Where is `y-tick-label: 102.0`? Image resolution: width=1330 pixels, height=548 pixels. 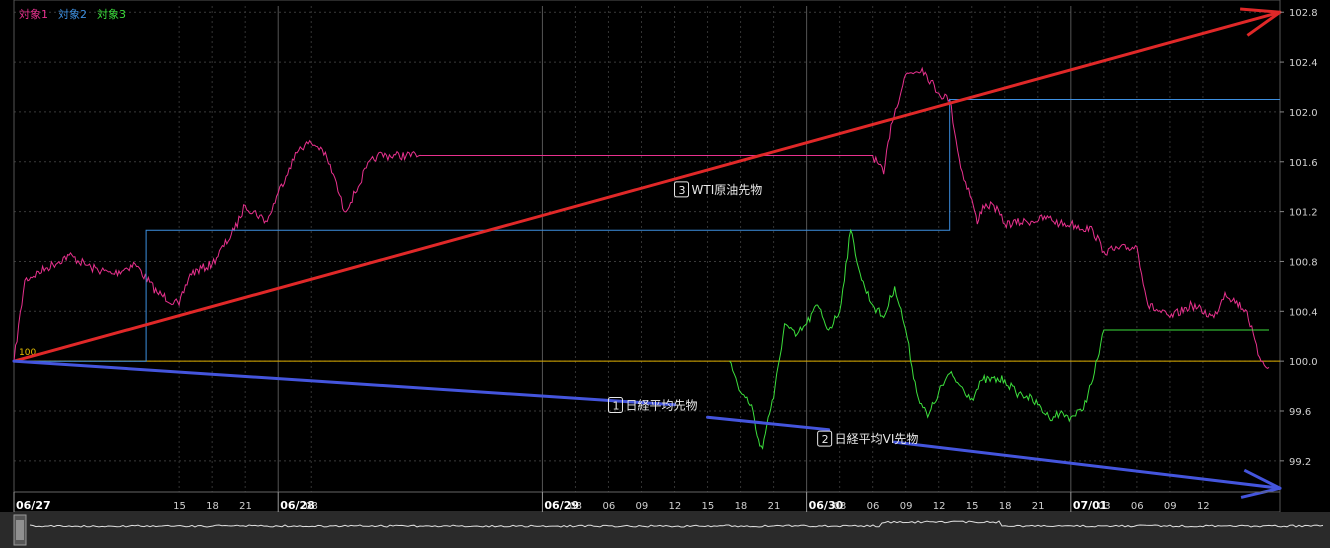 y-tick-label: 102.0 is located at coordinates (1303, 113).